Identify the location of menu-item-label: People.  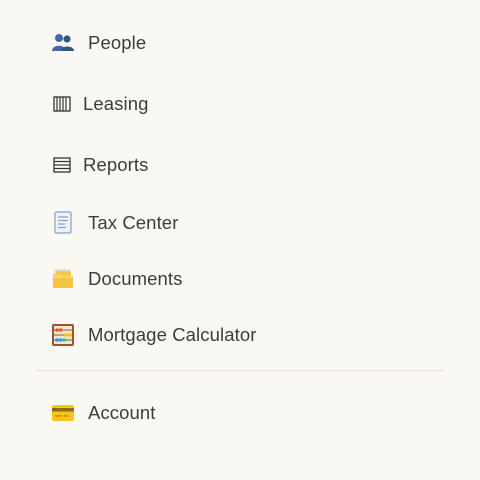
(117, 42).